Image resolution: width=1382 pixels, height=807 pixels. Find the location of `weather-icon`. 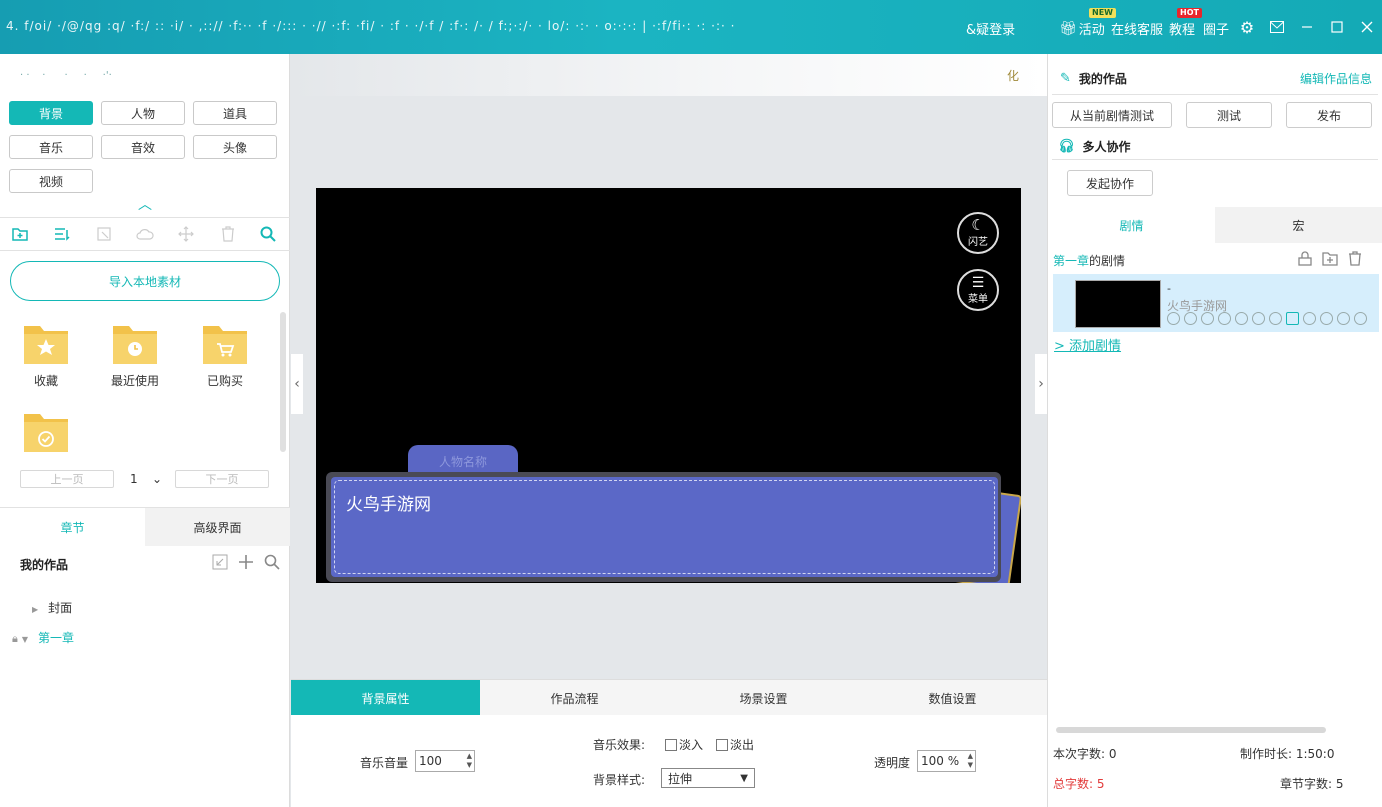

weather-icon is located at coordinates (1343, 318).